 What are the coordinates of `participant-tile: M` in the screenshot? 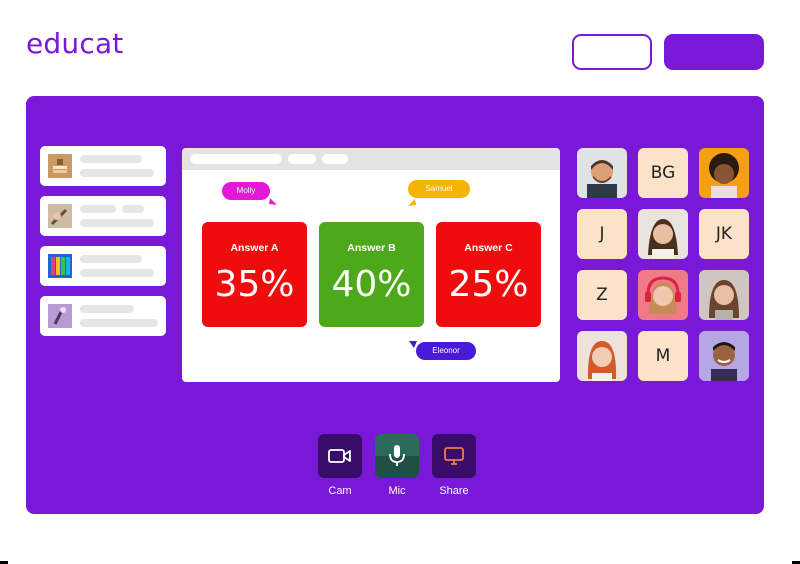 It's located at (663, 356).